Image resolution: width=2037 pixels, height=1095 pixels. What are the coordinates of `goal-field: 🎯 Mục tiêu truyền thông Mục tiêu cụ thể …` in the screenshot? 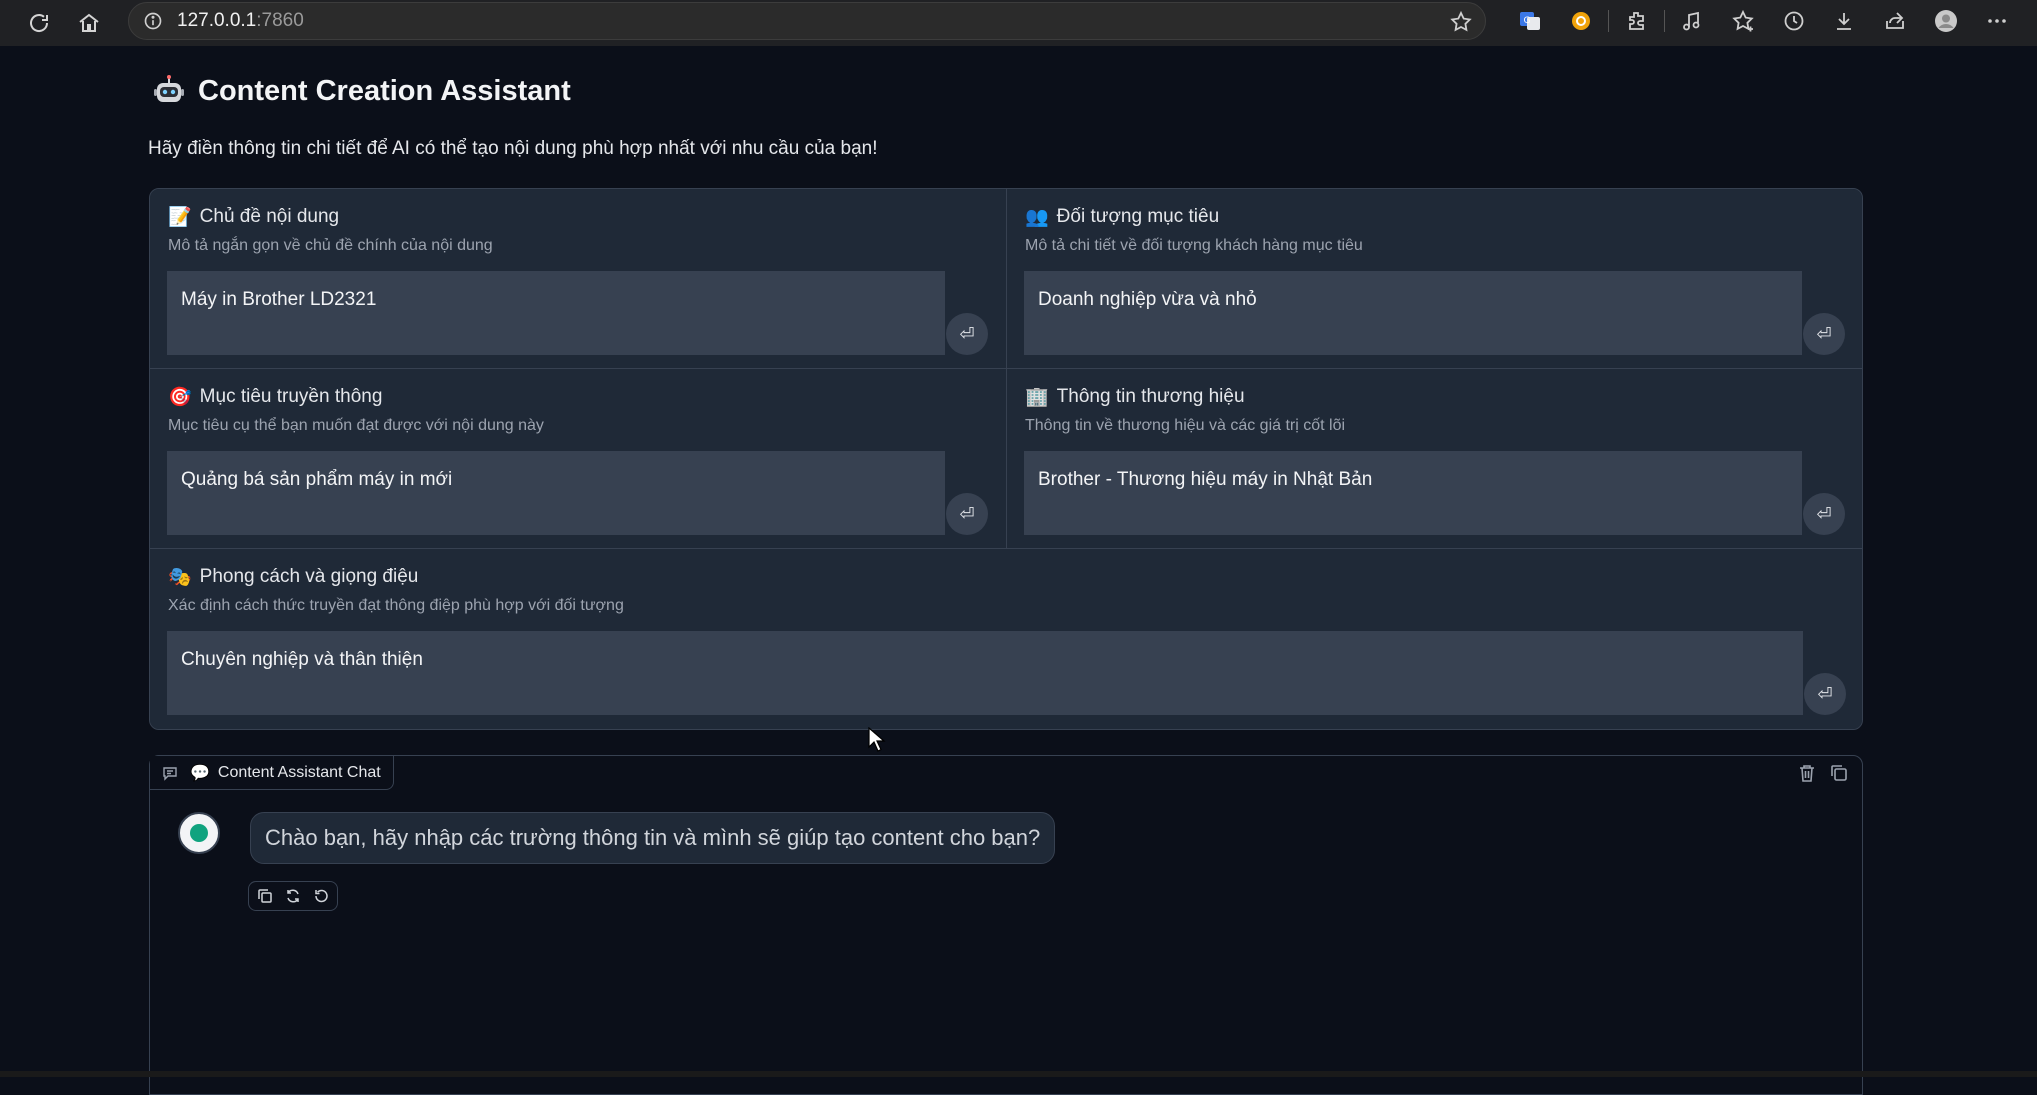 It's located at (578, 458).